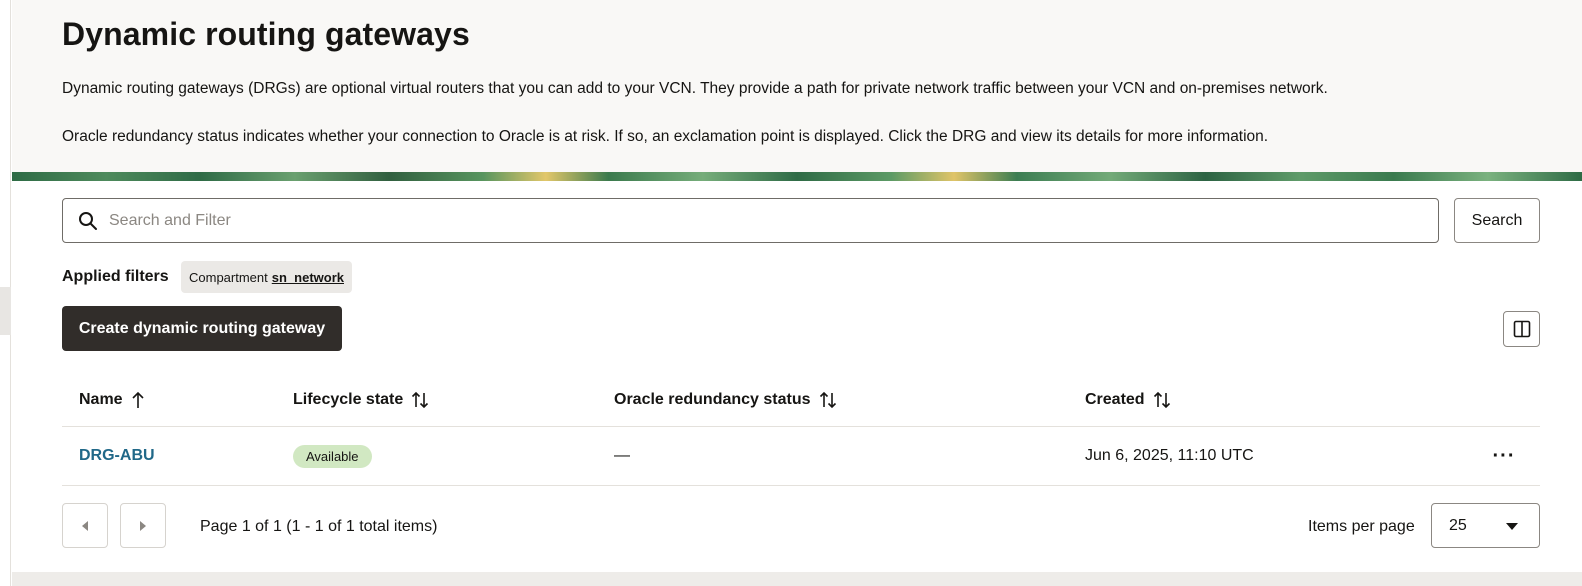  I want to click on columns-icon, so click(1521, 329).